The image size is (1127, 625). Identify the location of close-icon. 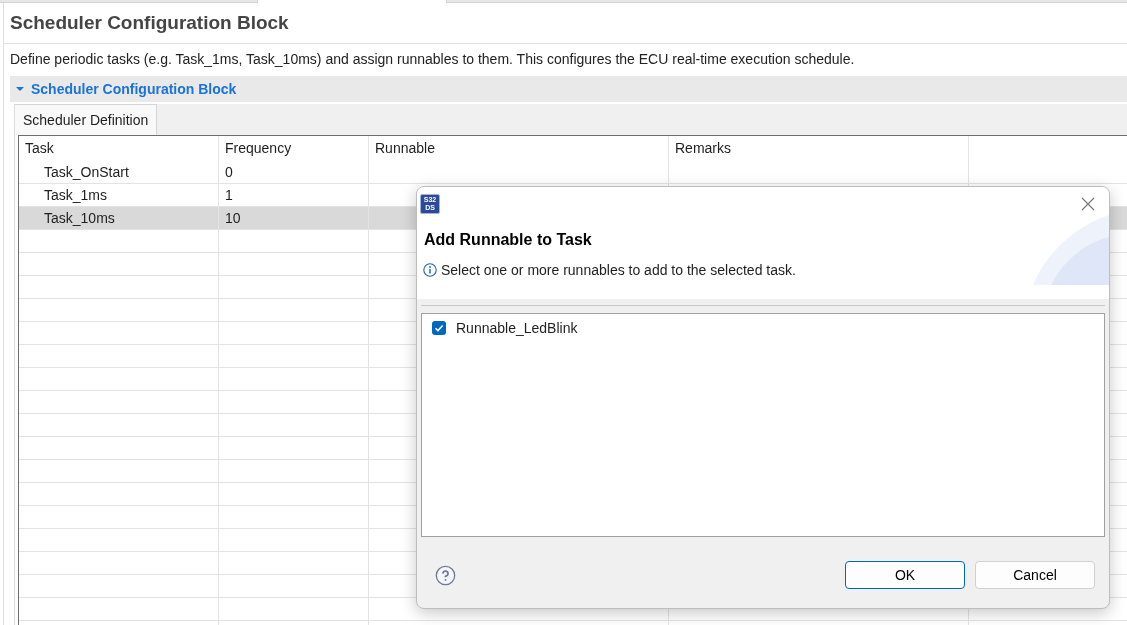
(1088, 204).